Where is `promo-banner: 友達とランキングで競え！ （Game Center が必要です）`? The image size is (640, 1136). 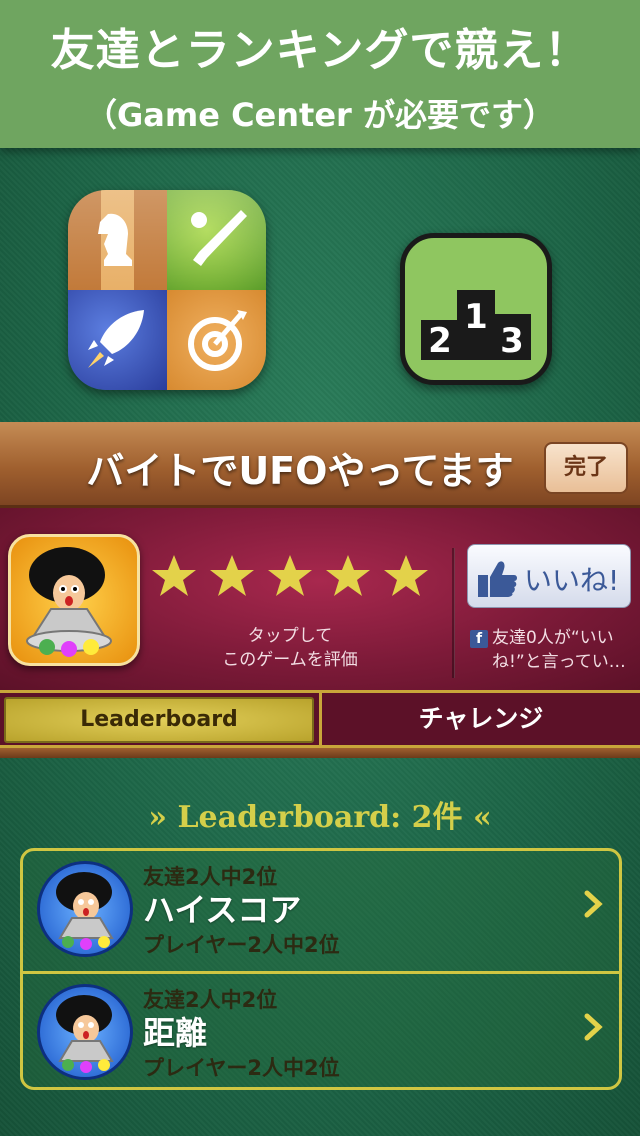
promo-banner: 友達とランキングで競え！ （Game Center が必要です） is located at coordinates (320, 74).